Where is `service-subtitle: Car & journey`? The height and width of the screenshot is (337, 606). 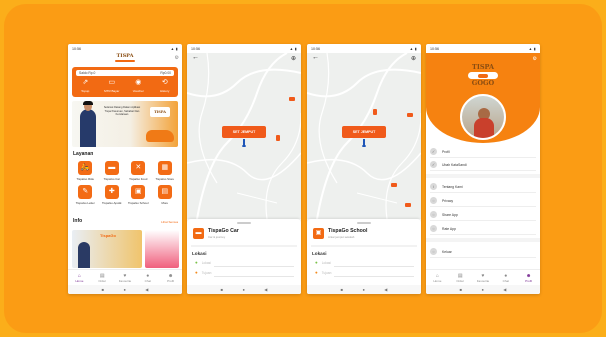
service-subtitle: Car & journey is located at coordinates (217, 237).